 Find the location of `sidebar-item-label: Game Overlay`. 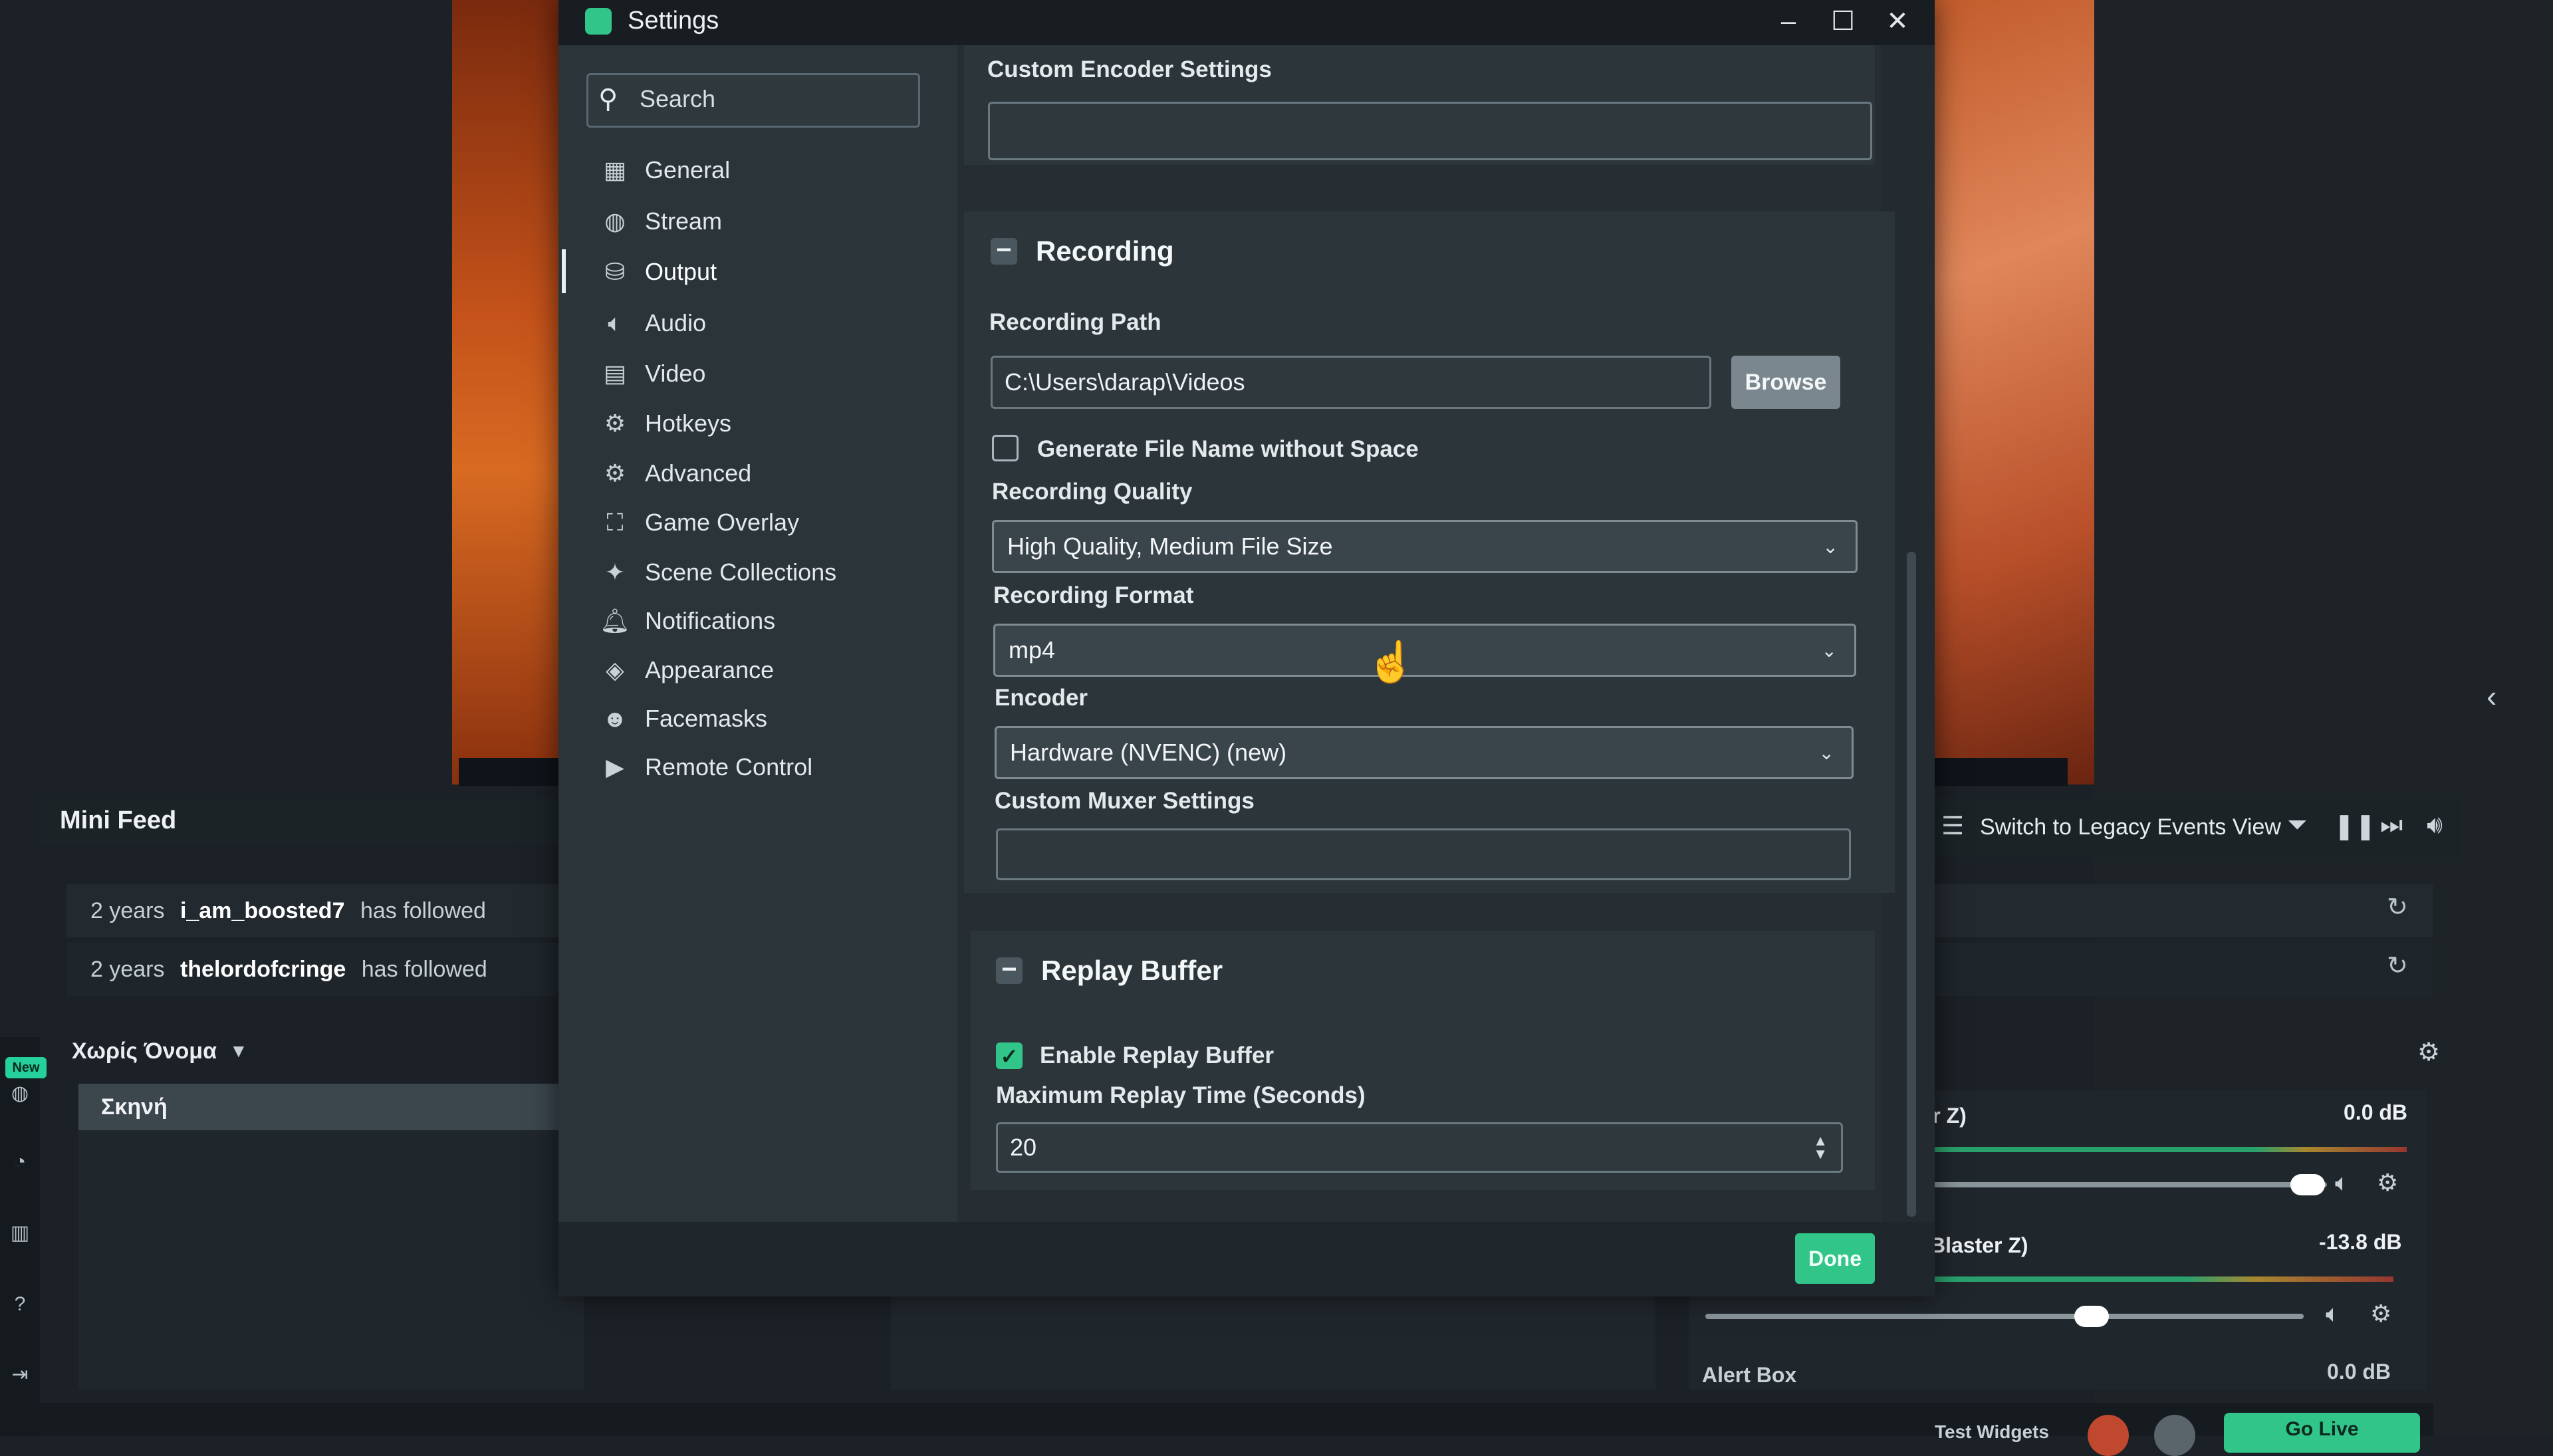

sidebar-item-label: Game Overlay is located at coordinates (722, 522).